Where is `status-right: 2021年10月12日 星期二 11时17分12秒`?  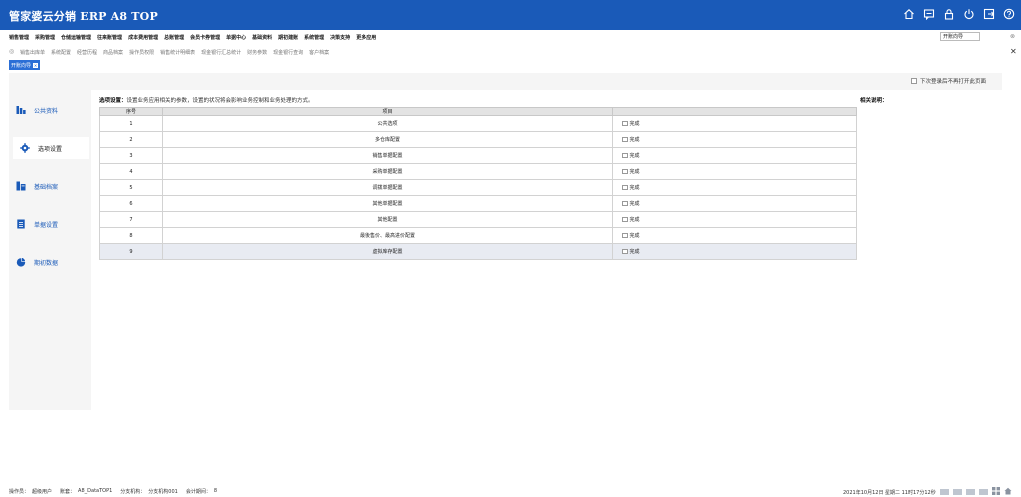 status-right: 2021年10月12日 星期二 11时17分12秒 is located at coordinates (927, 492).